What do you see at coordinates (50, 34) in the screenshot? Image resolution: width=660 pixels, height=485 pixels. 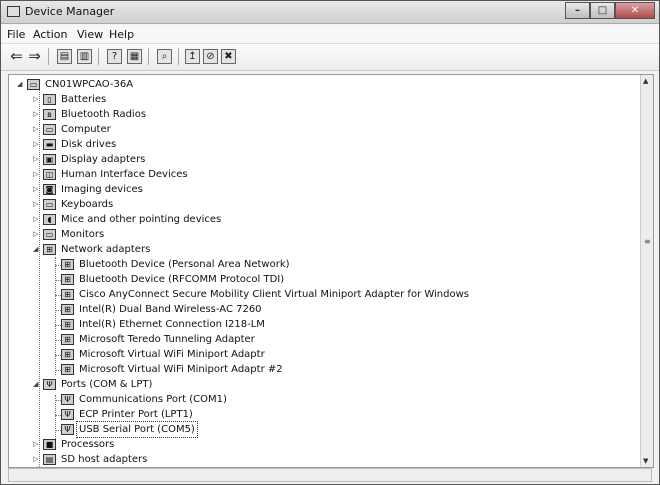 I see `menu-action: Action` at bounding box center [50, 34].